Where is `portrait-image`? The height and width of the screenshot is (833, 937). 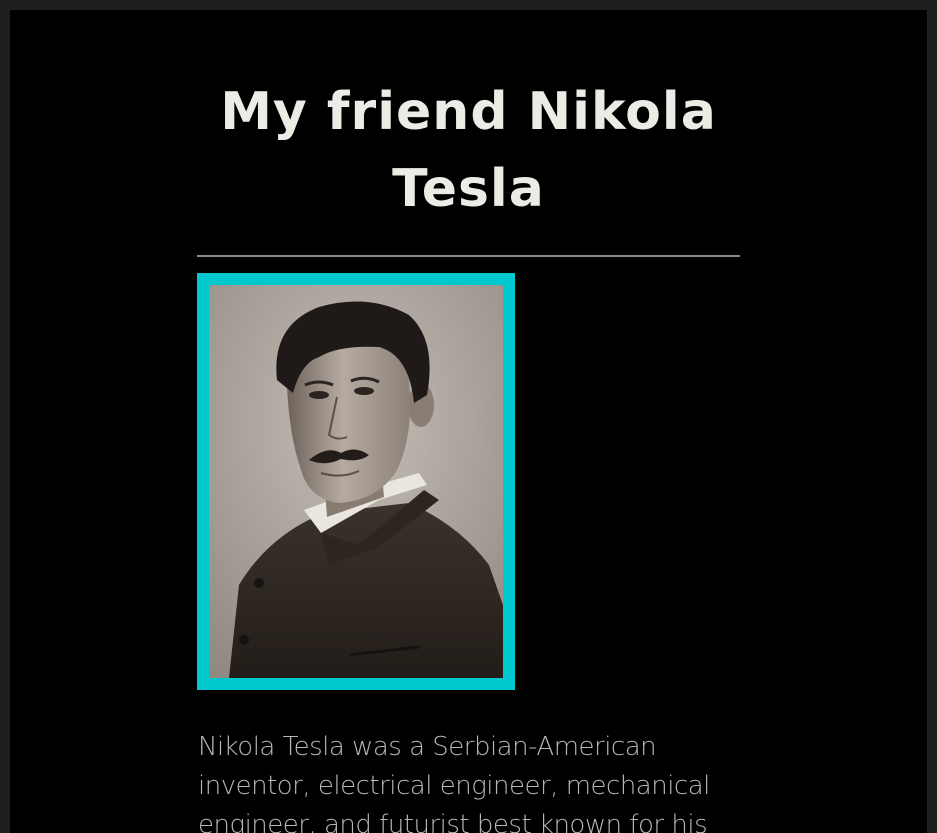
portrait-image is located at coordinates (356, 481).